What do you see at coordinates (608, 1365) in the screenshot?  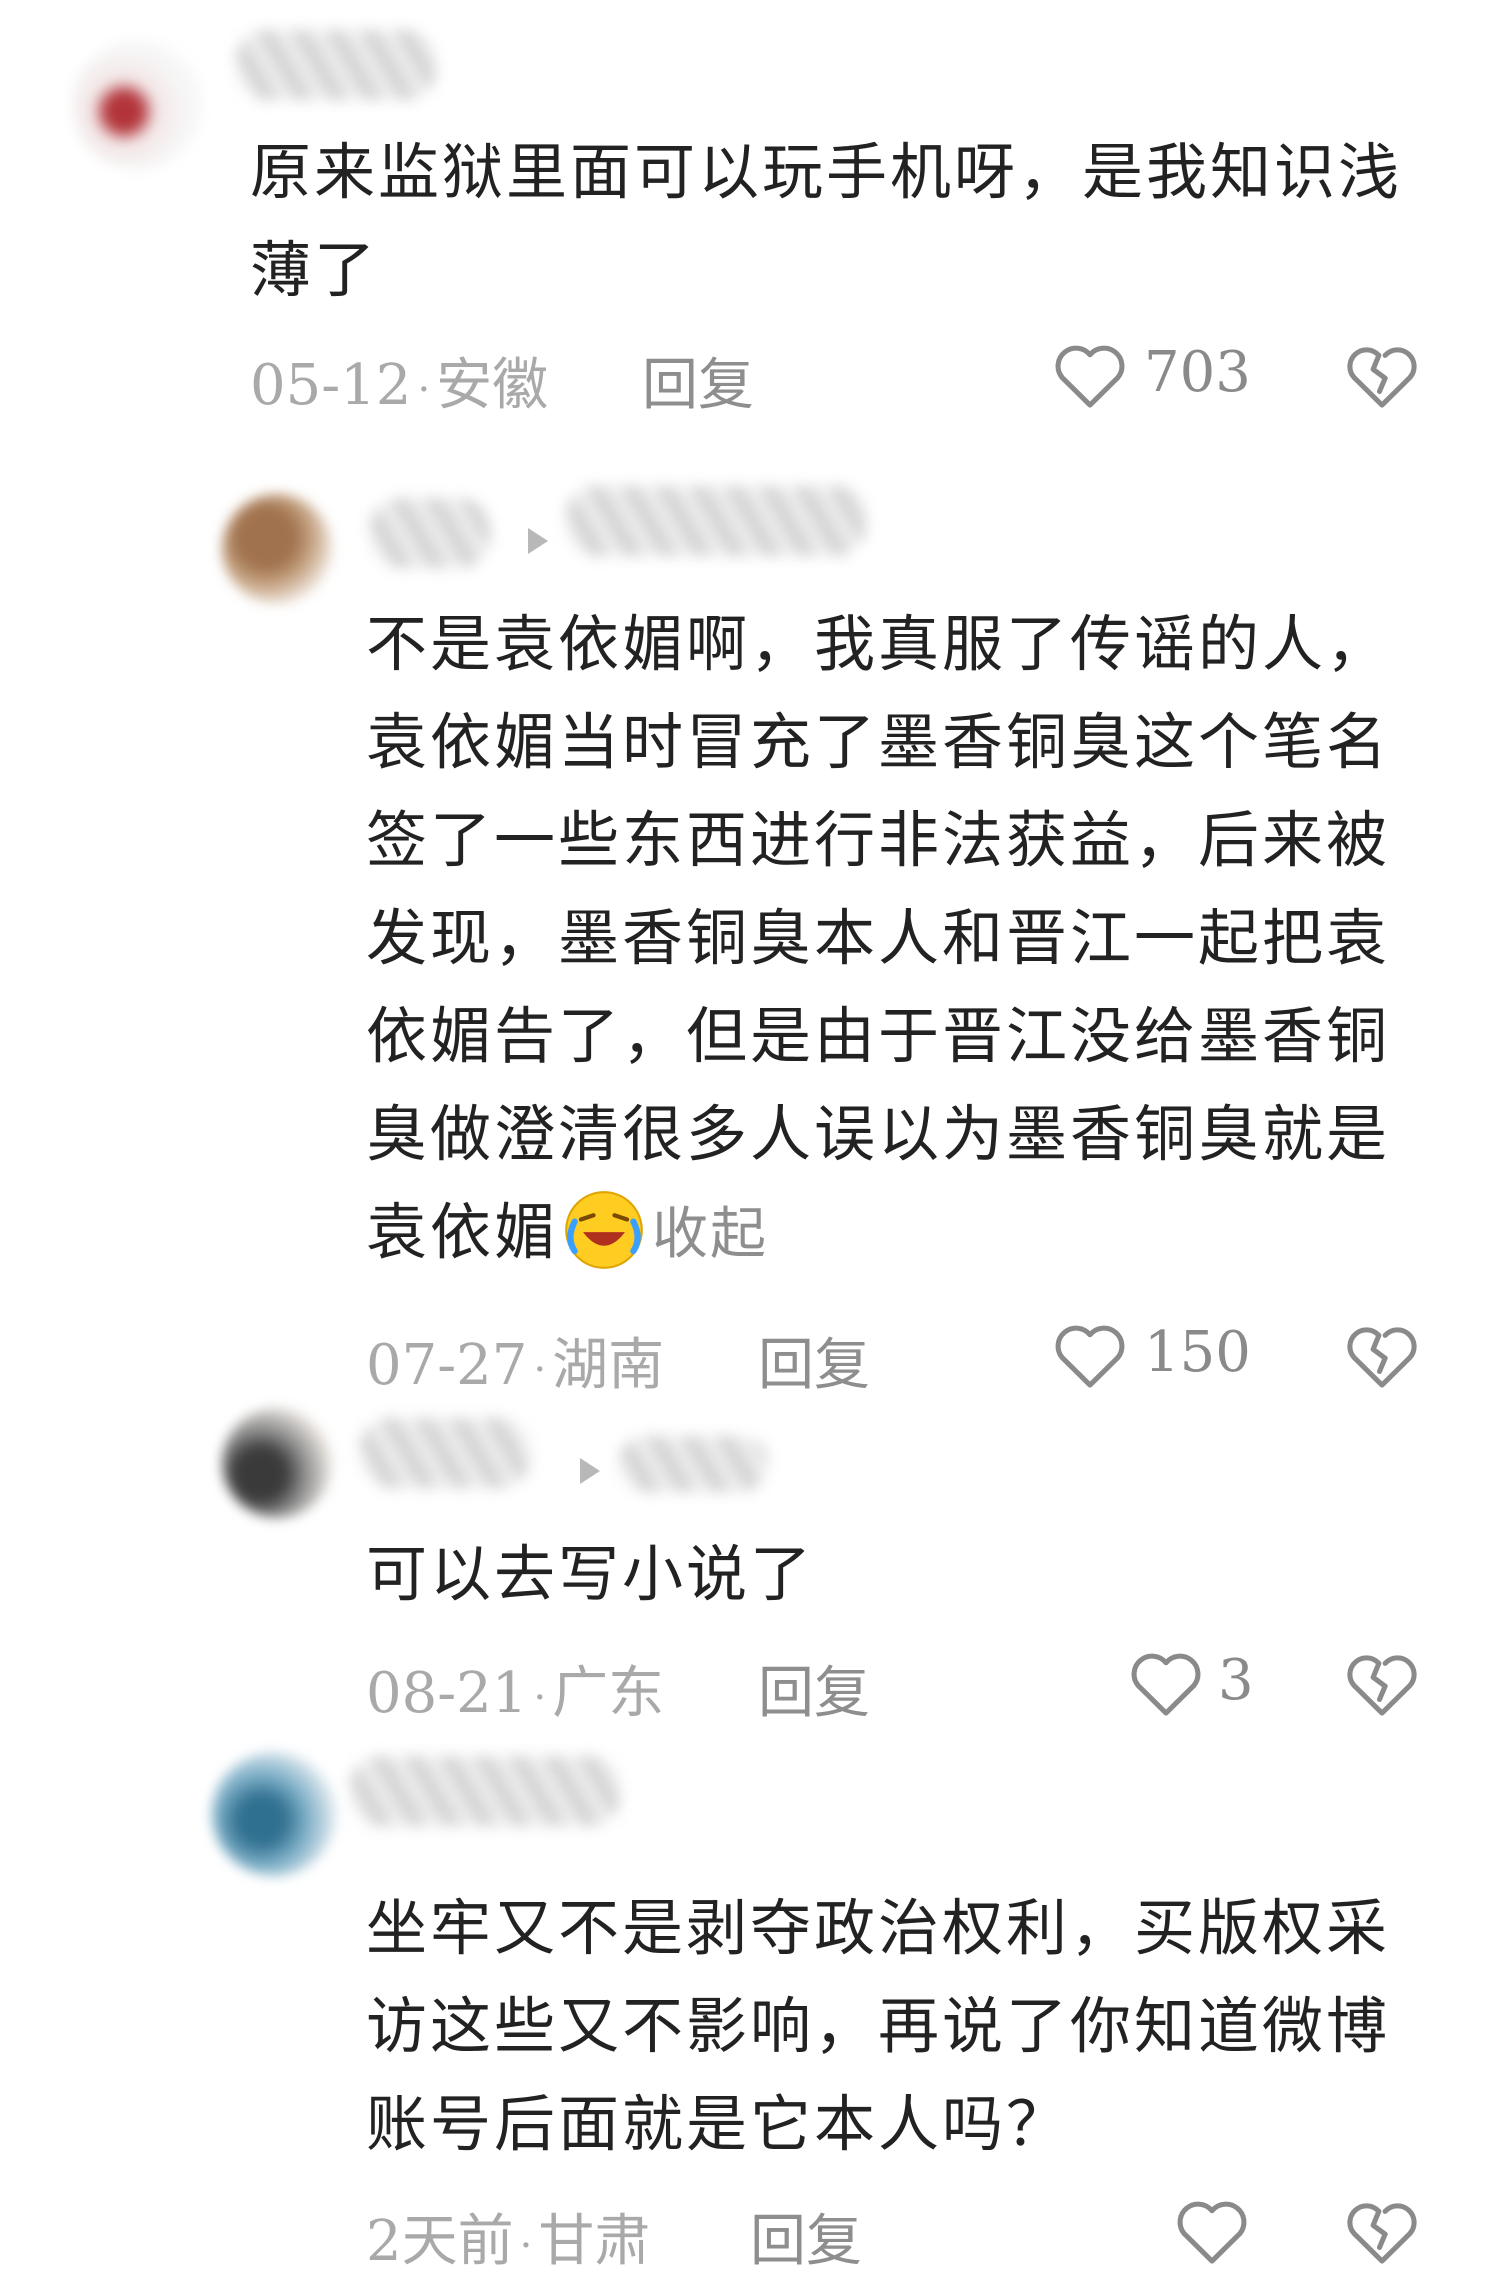 I see `comment-location: 湖南` at bounding box center [608, 1365].